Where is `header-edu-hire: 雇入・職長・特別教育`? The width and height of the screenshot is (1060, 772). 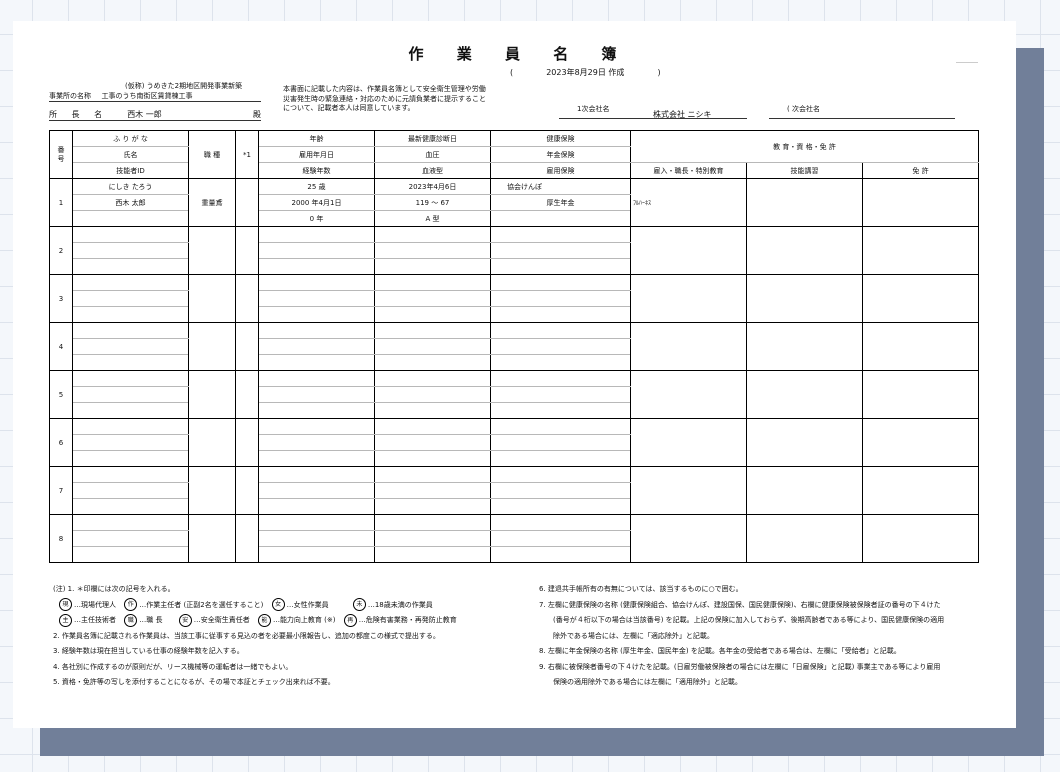 header-edu-hire: 雇入・職長・特別教育 is located at coordinates (688, 170).